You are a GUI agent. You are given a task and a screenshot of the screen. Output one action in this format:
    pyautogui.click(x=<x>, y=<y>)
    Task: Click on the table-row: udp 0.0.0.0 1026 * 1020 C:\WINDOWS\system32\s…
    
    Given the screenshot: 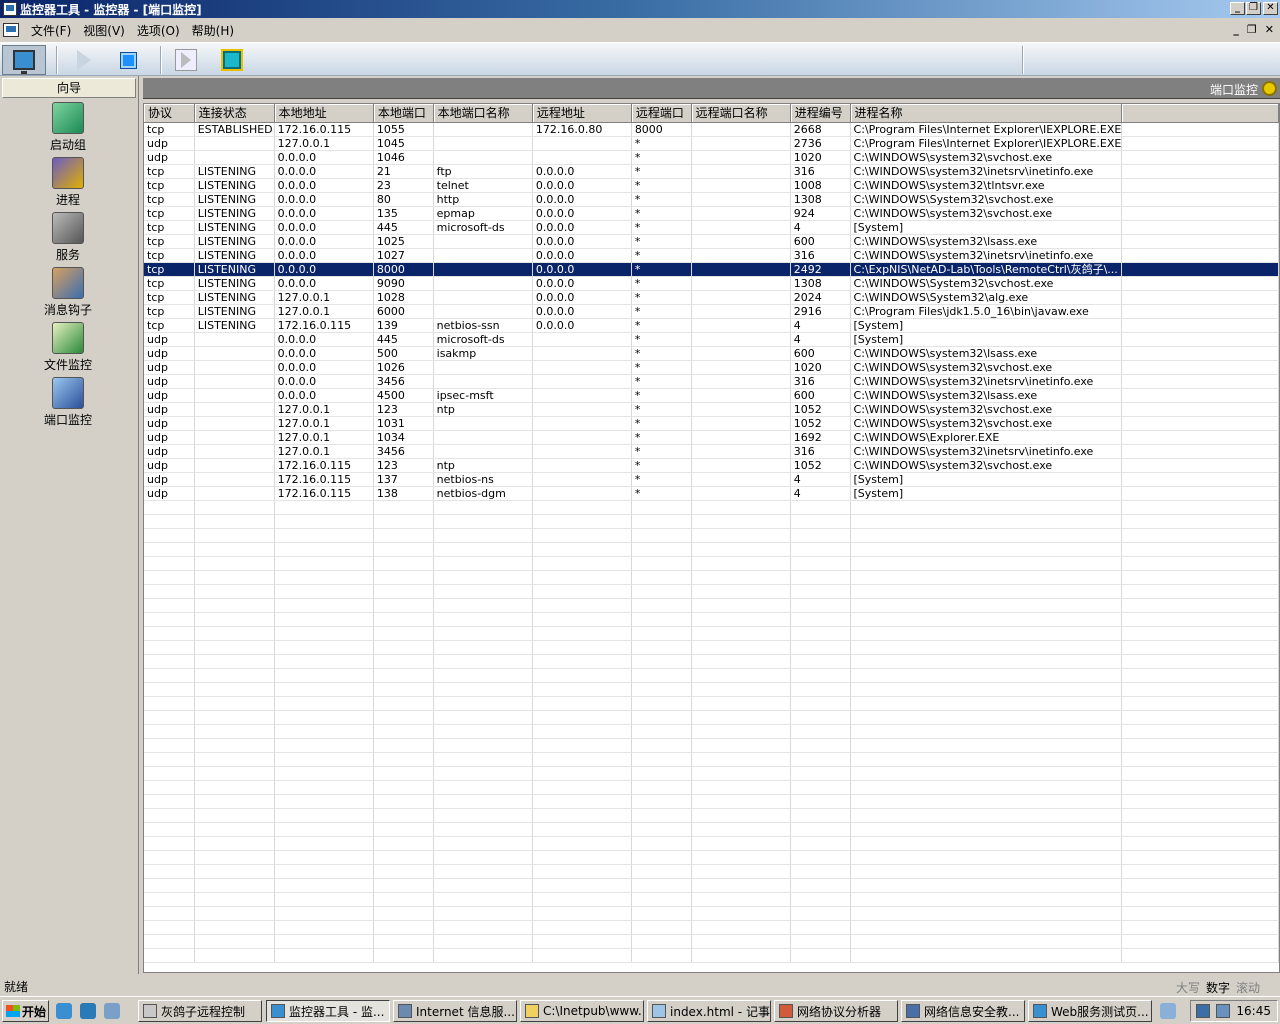 What is the action you would take?
    pyautogui.click(x=711, y=367)
    